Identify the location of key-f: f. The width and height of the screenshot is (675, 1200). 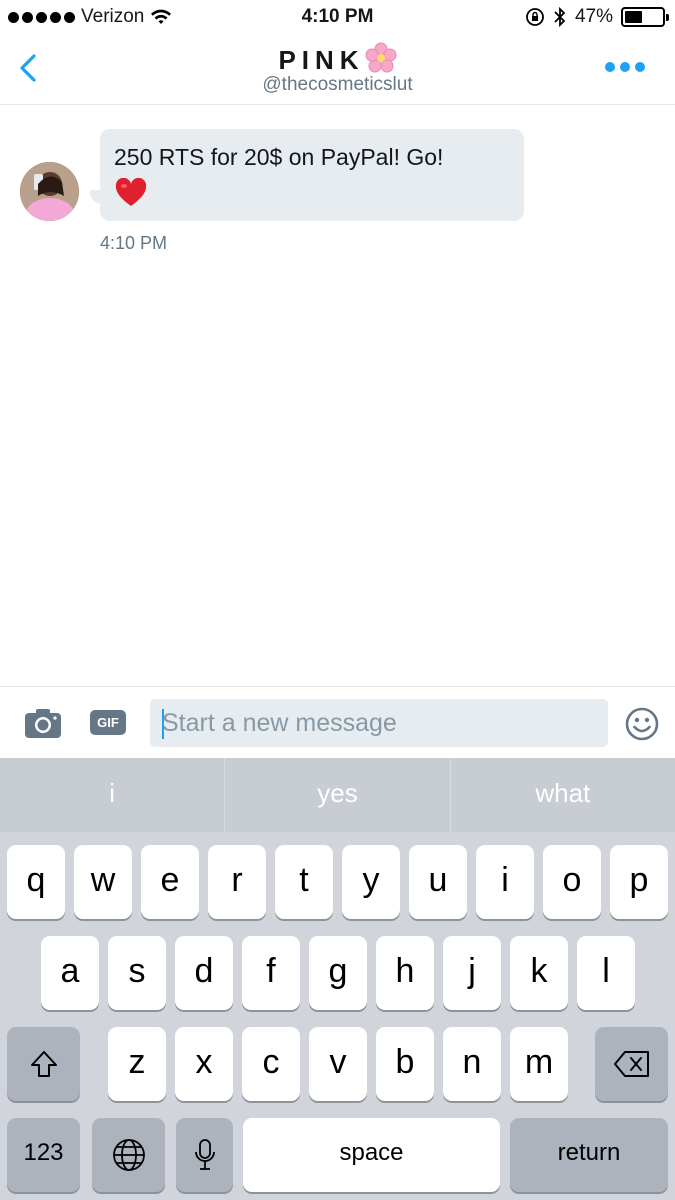
(271, 973).